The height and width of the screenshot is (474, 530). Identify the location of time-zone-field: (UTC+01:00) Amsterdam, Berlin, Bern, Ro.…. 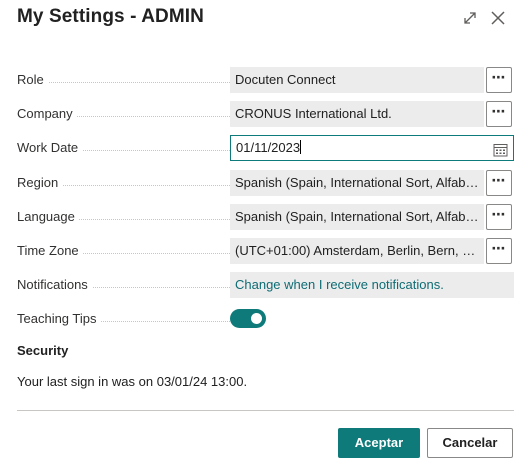
(357, 251).